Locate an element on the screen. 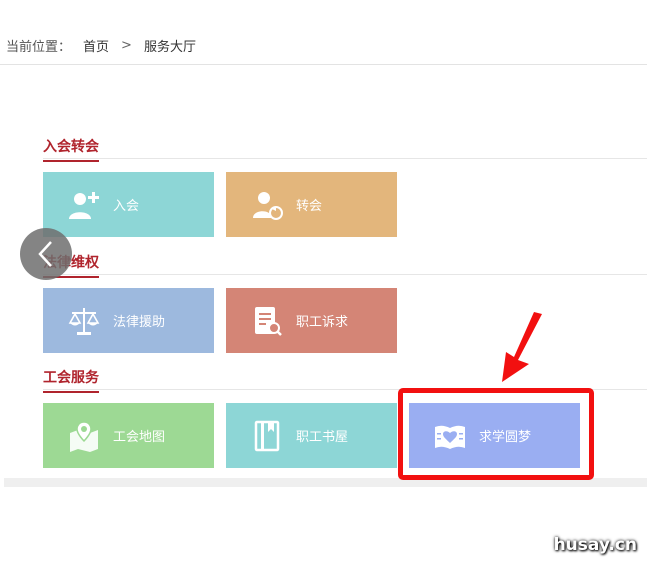 Image resolution: width=647 pixels, height=565 pixels. tile-label: 职工书屋 is located at coordinates (322, 437).